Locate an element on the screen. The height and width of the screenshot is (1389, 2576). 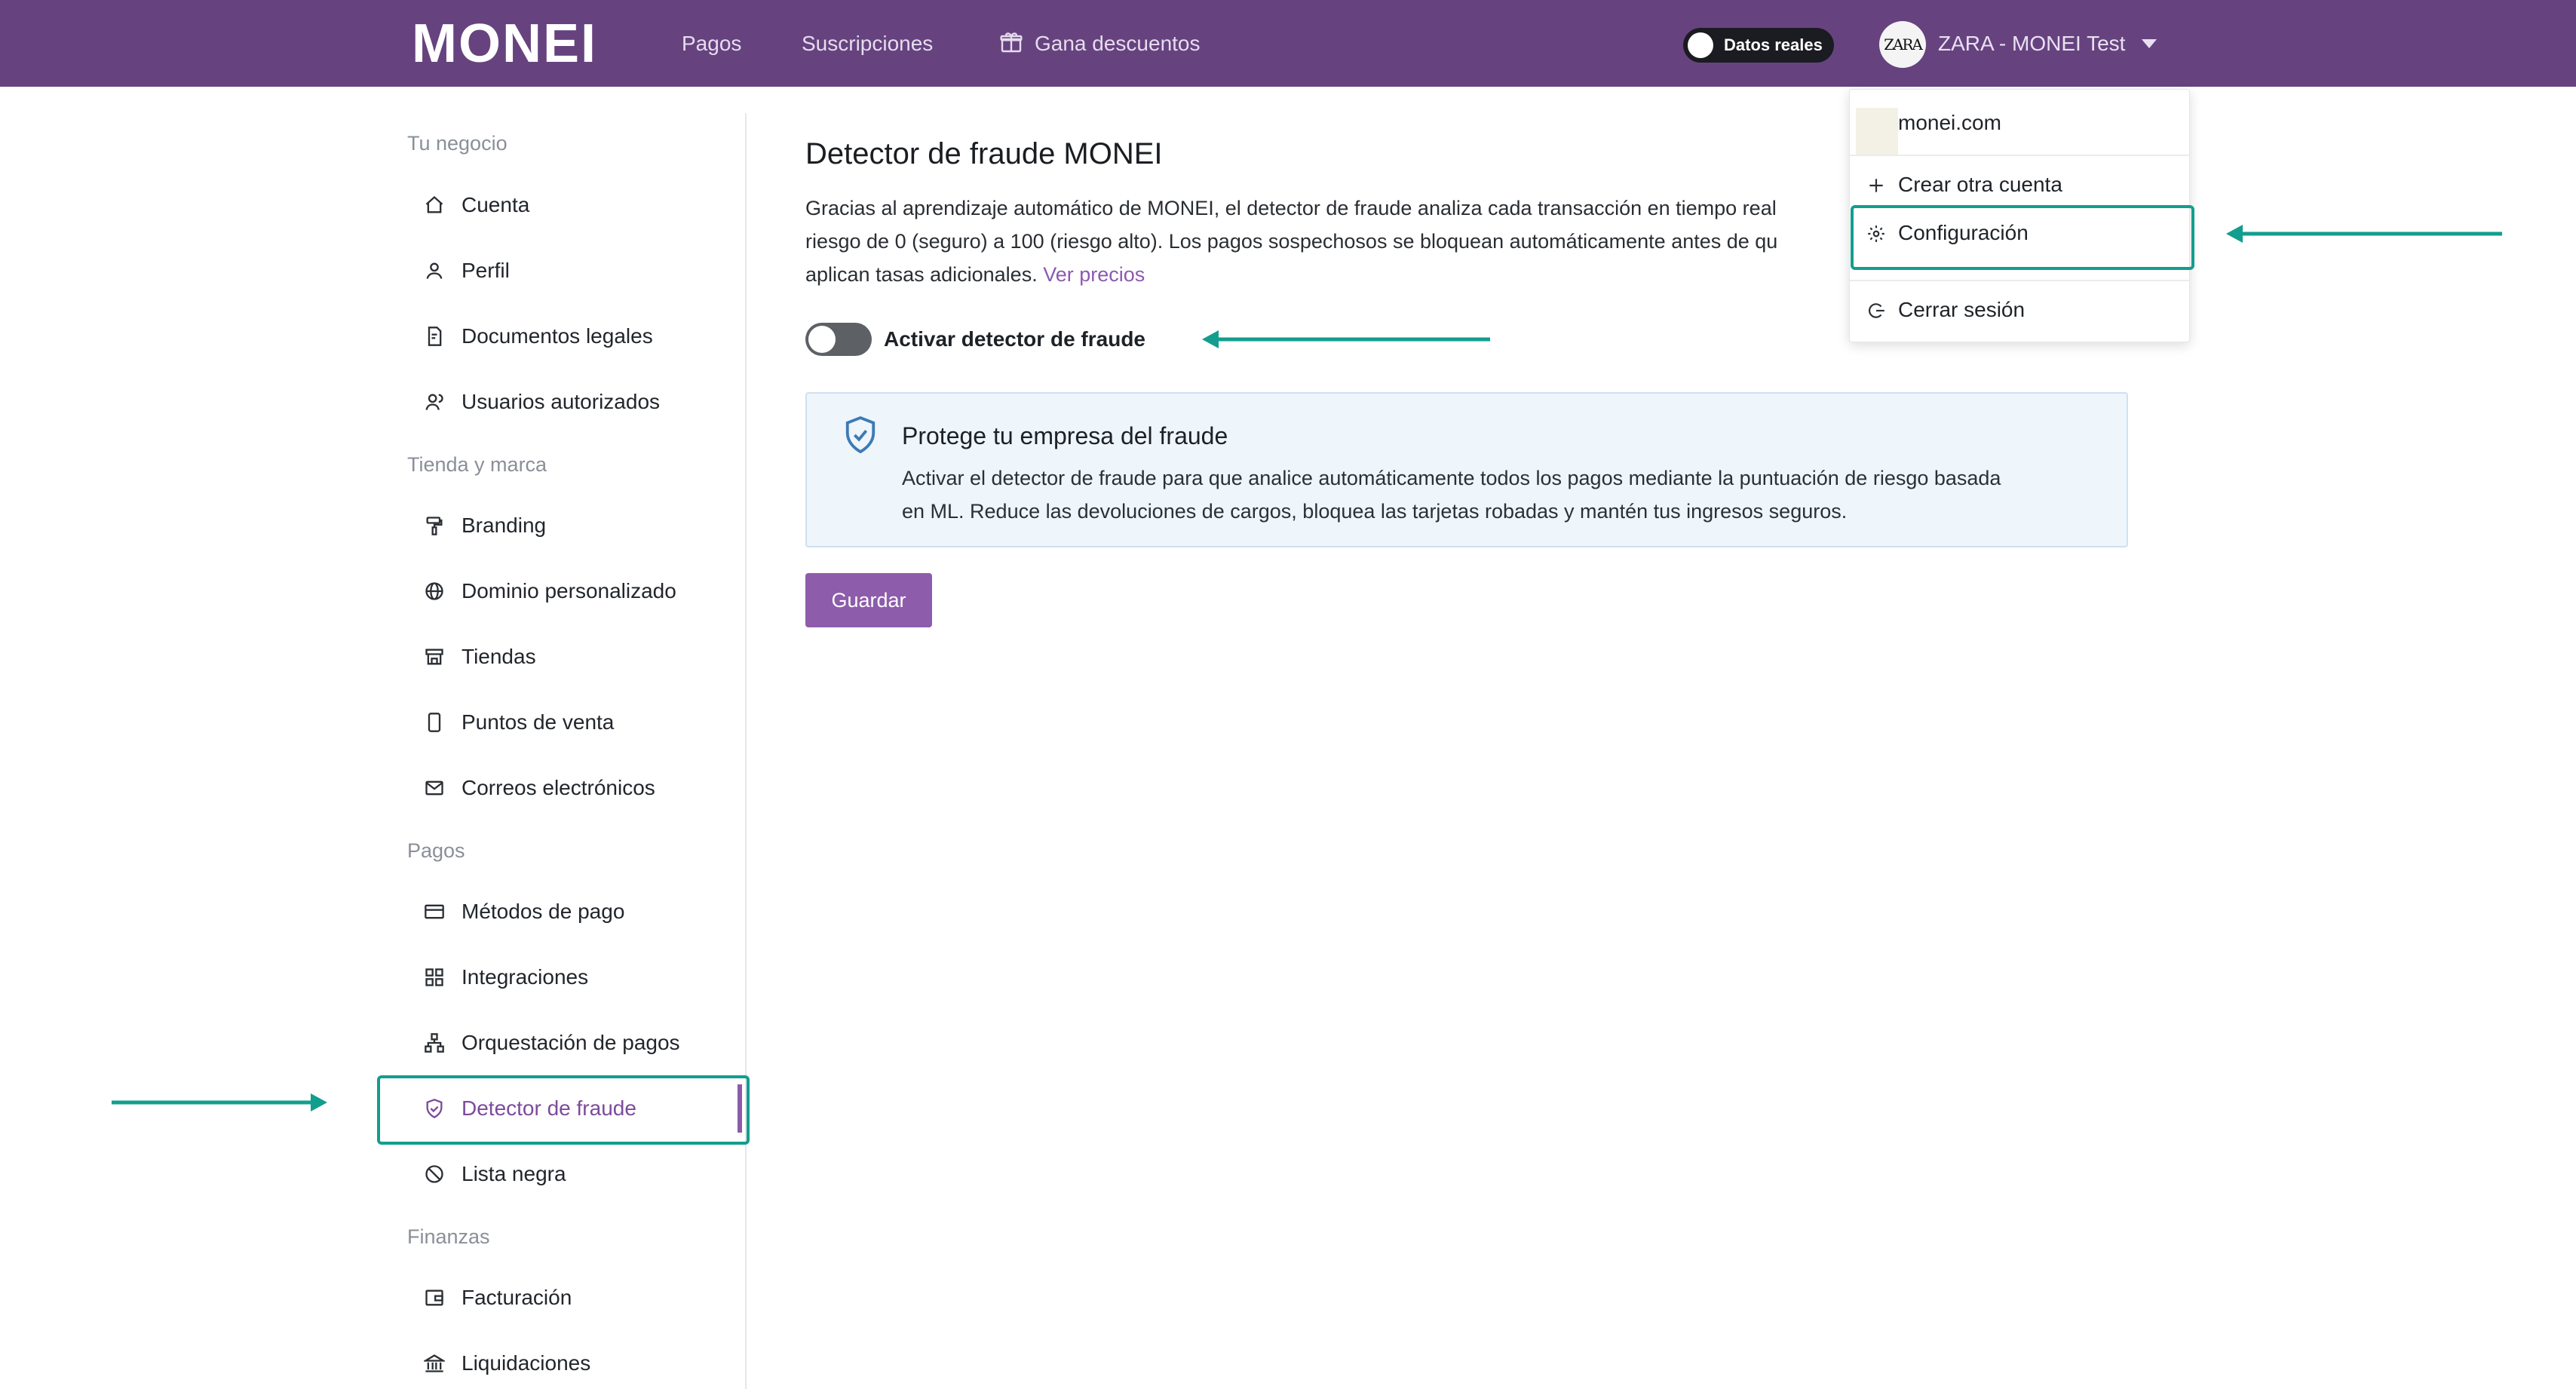
sidebar-item-usuarios-autorizados: Usuarios autorizados is located at coordinates (576, 402).